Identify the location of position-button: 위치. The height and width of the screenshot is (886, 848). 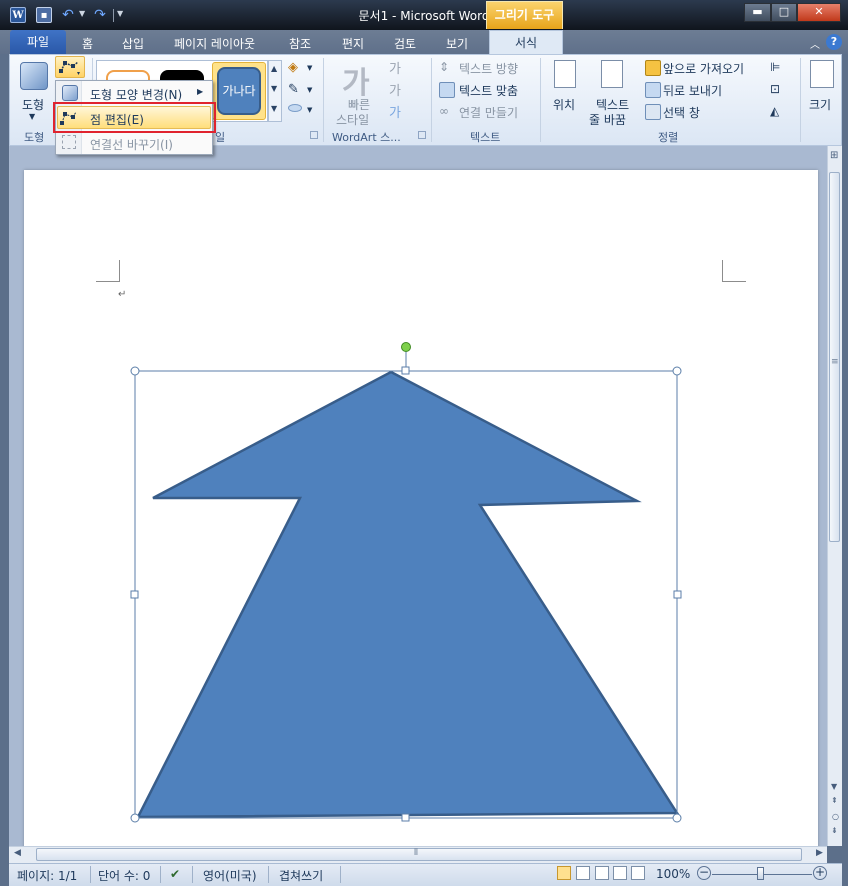
(564, 104).